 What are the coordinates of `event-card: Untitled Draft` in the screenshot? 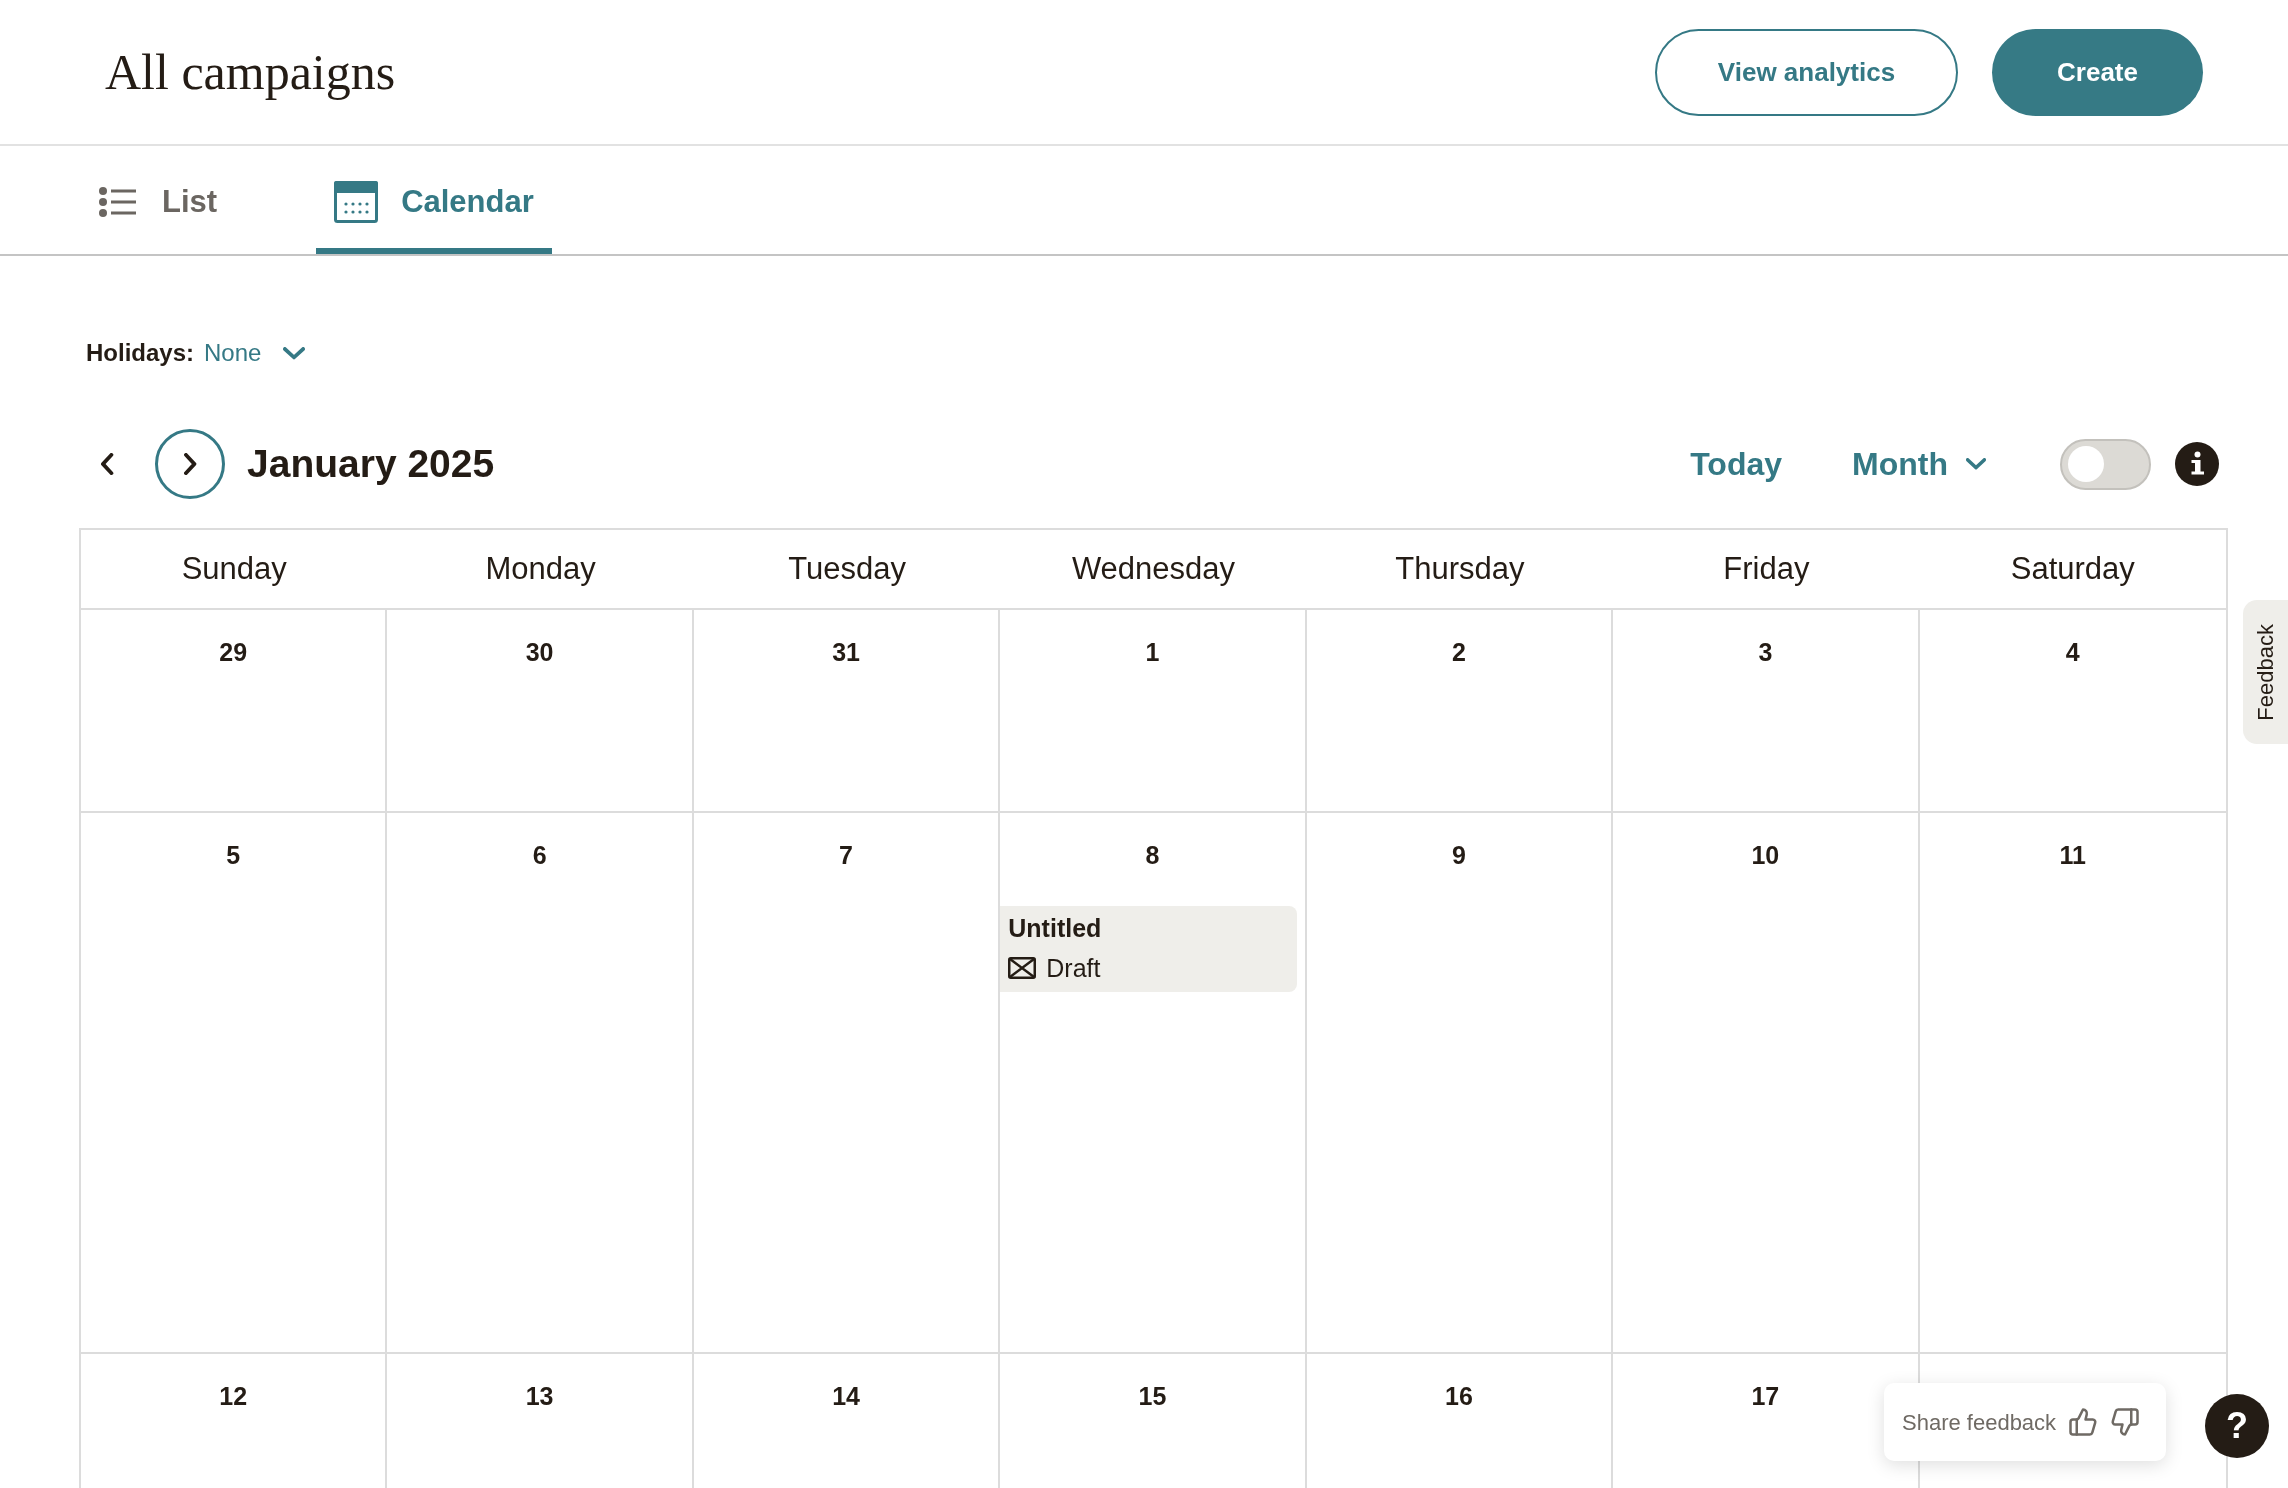 It's located at (1148, 949).